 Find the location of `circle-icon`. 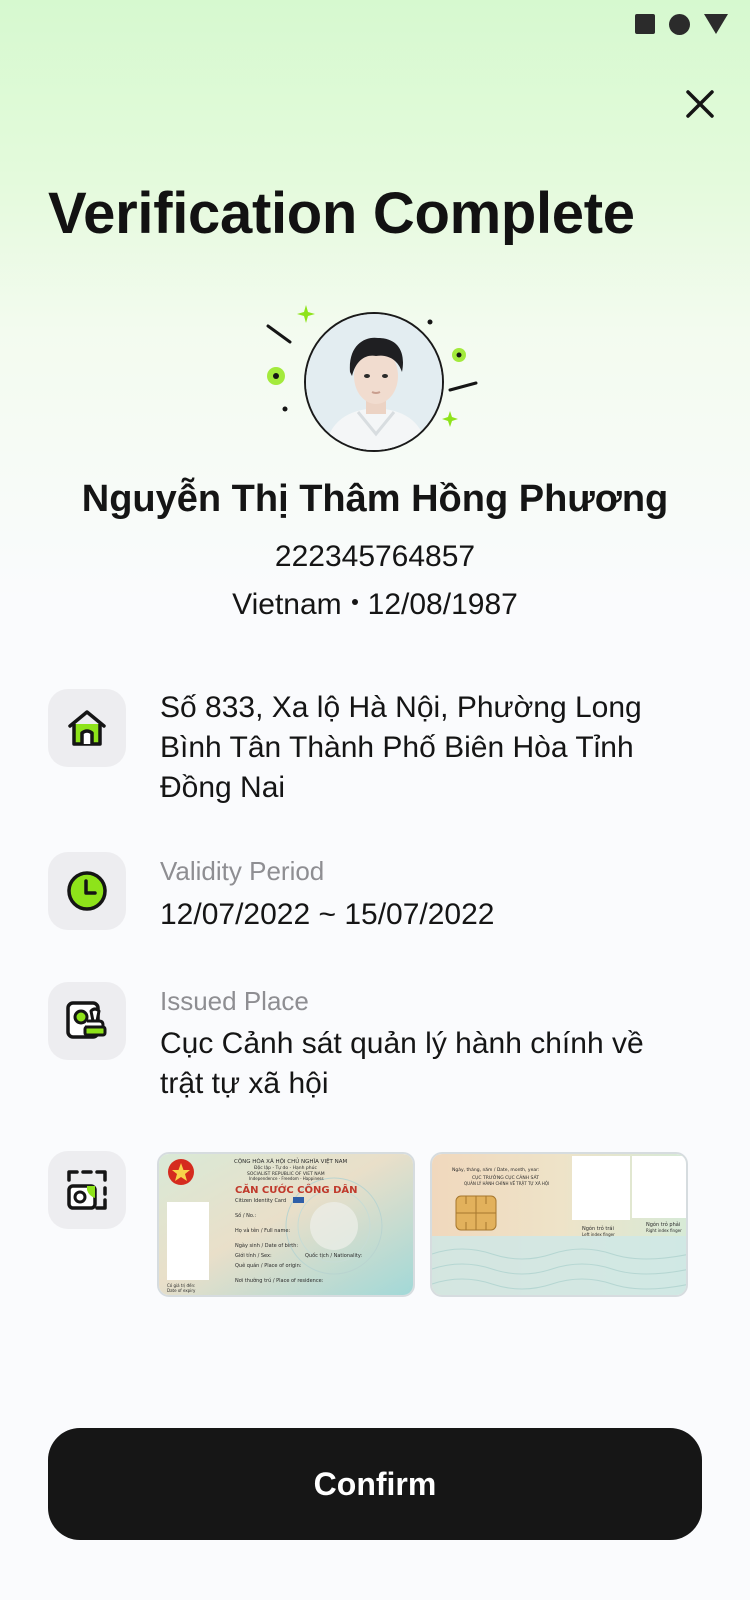

circle-icon is located at coordinates (679, 24).